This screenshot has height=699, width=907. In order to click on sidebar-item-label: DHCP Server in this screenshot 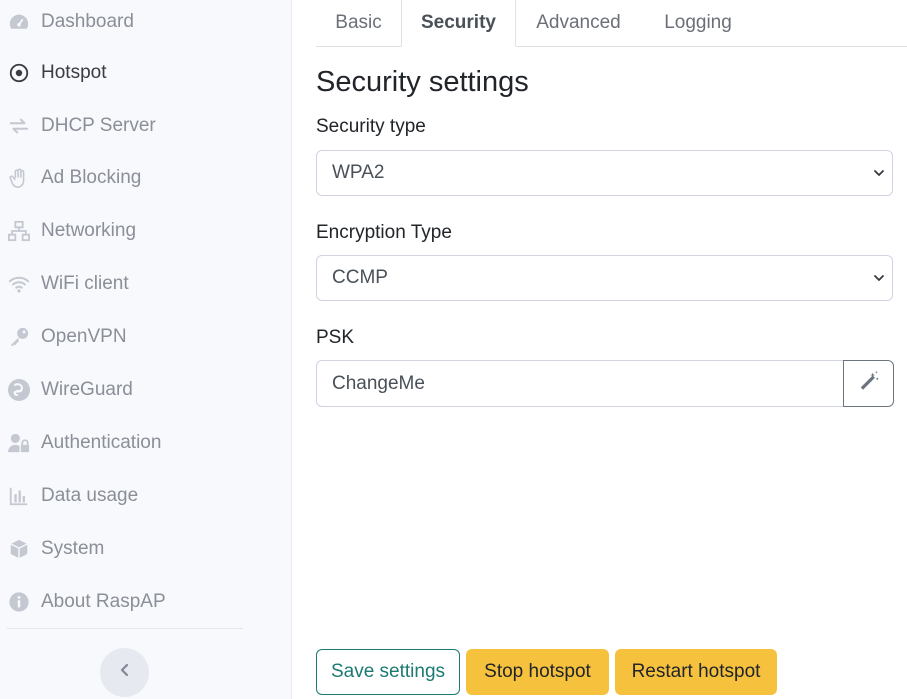, I will do `click(98, 125)`.